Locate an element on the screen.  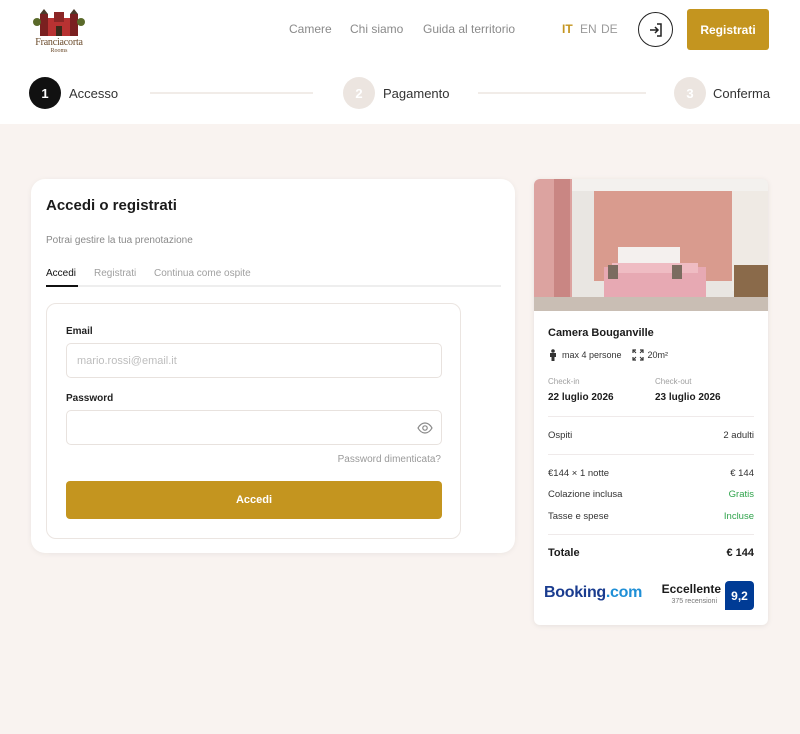
room-capacity: max 4 persone is located at coordinates (592, 355).